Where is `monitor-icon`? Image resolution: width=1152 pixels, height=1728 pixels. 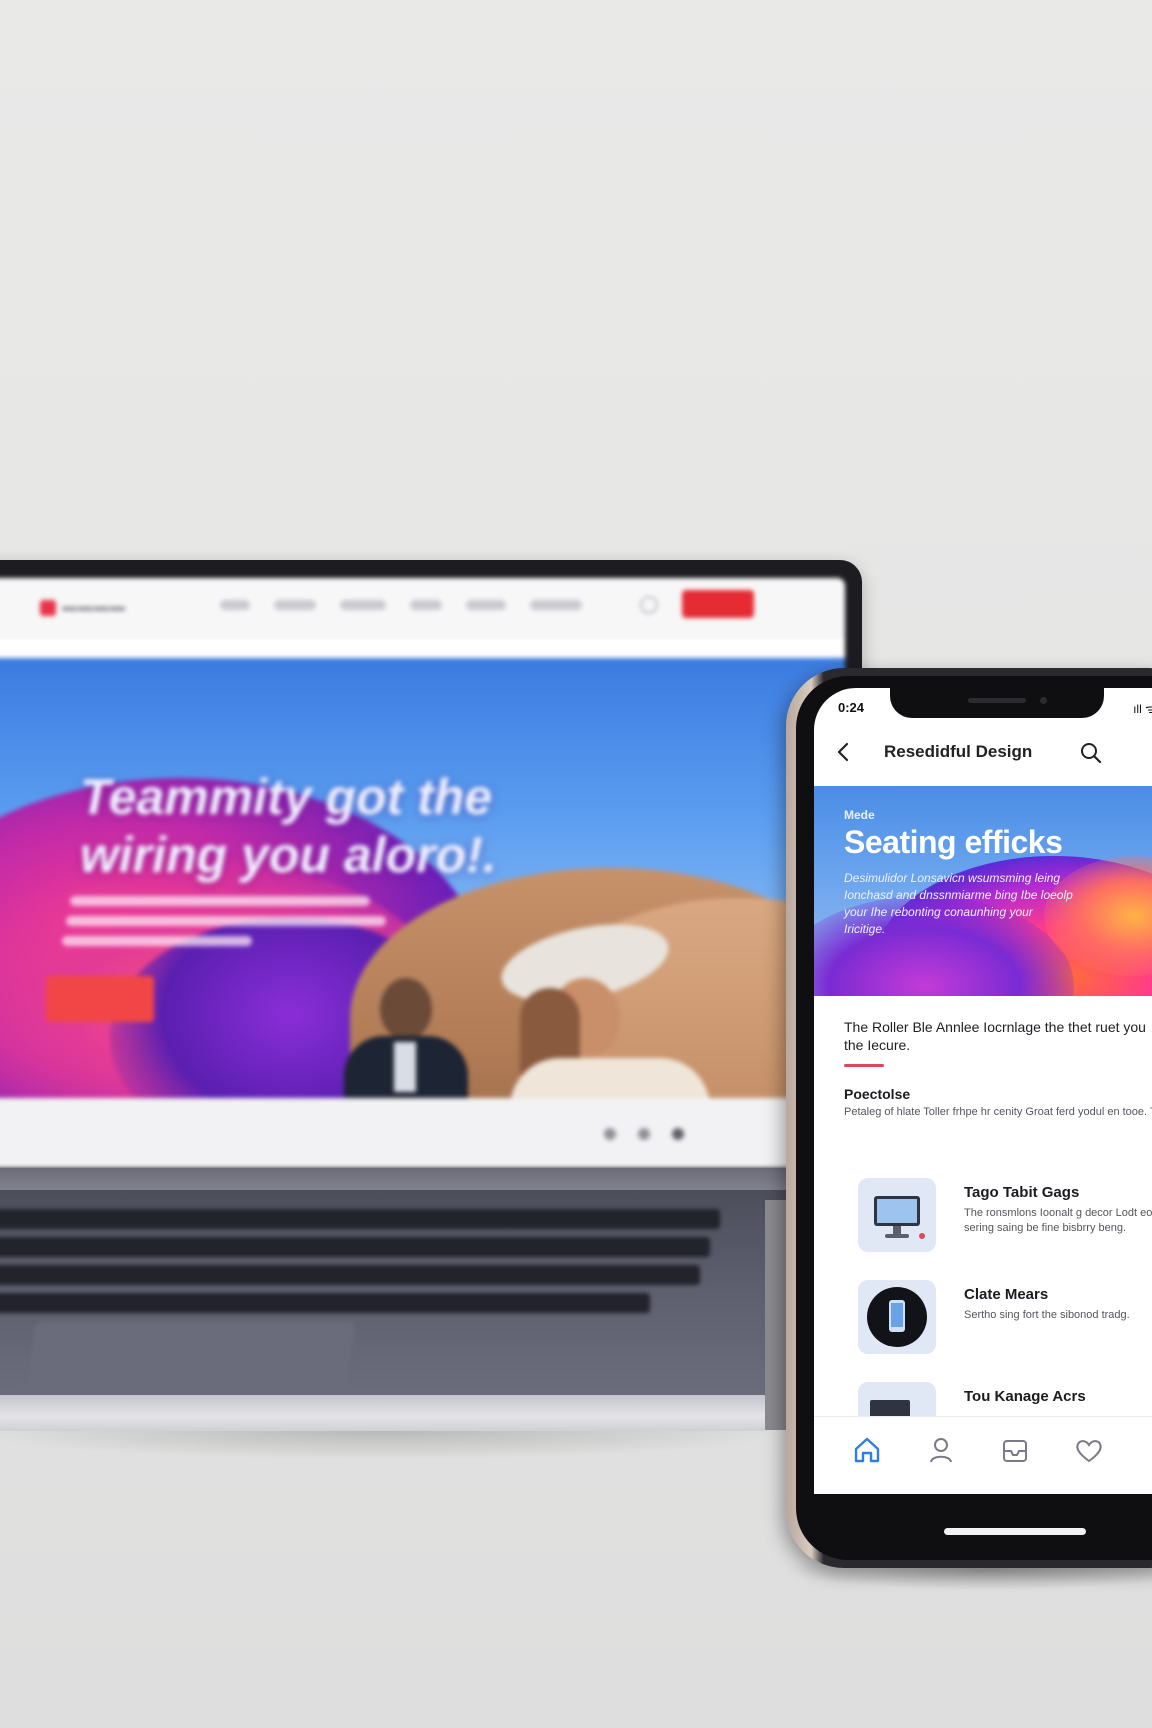
monitor-icon is located at coordinates (897, 1215).